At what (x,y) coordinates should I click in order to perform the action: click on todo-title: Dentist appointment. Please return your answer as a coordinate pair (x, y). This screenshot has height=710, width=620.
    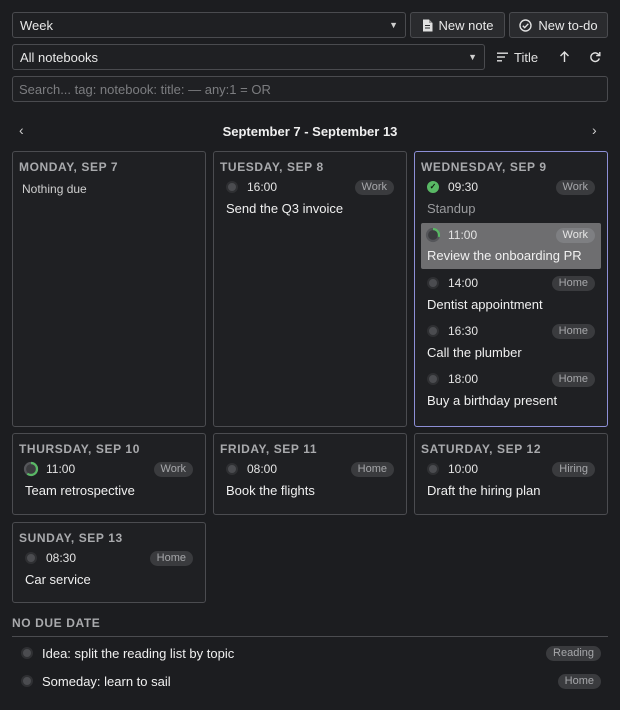
    Looking at the image, I should click on (485, 304).